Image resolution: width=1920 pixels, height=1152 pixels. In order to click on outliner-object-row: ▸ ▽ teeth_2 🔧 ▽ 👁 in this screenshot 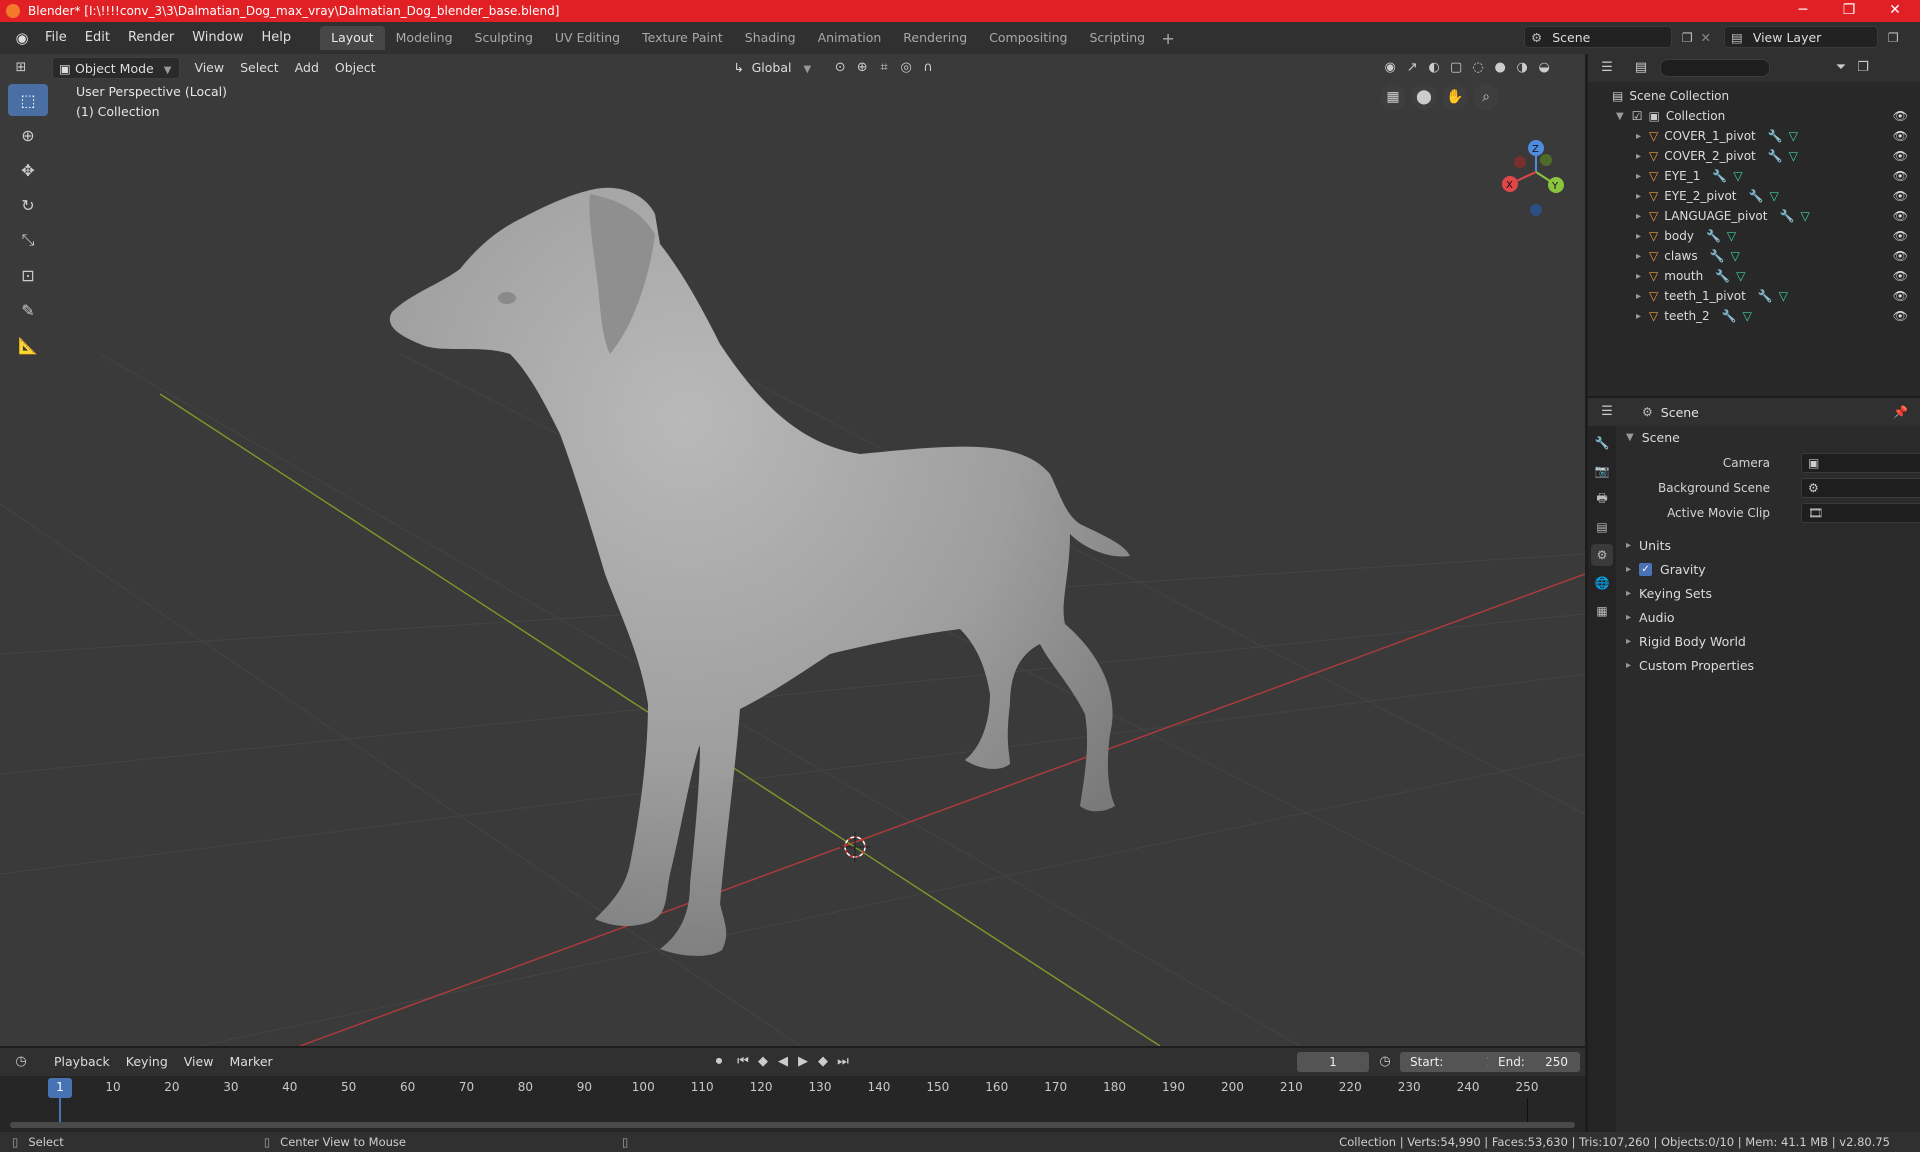, I will do `click(1754, 316)`.